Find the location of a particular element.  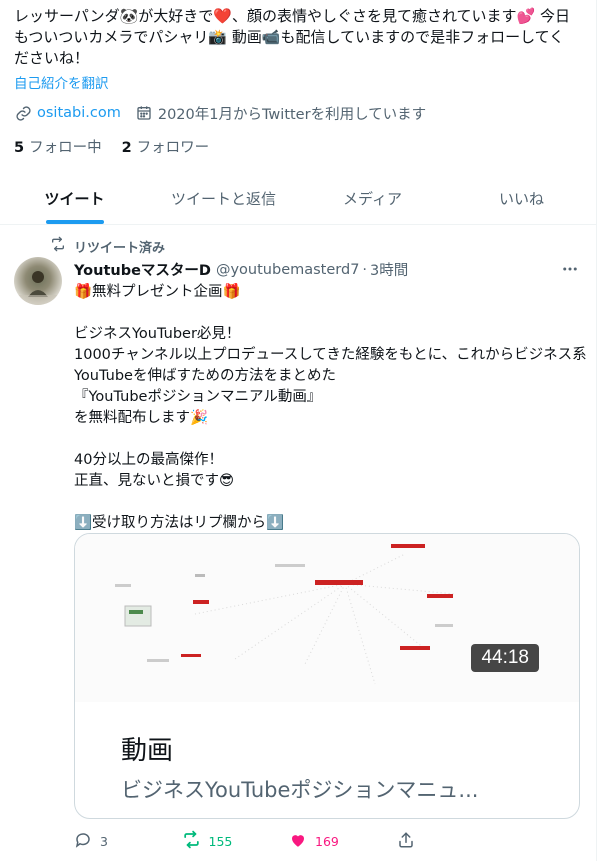

tweet-time: 3時間 is located at coordinates (389, 269).